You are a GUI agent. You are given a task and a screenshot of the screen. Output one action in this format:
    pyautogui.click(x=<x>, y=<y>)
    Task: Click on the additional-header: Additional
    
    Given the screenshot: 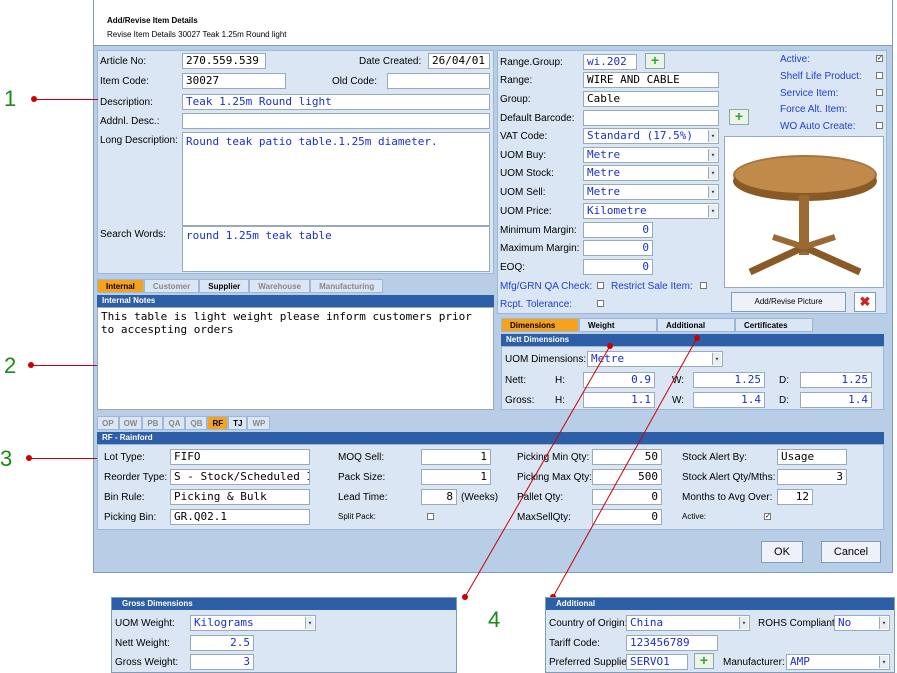 What is the action you would take?
    pyautogui.click(x=720, y=604)
    